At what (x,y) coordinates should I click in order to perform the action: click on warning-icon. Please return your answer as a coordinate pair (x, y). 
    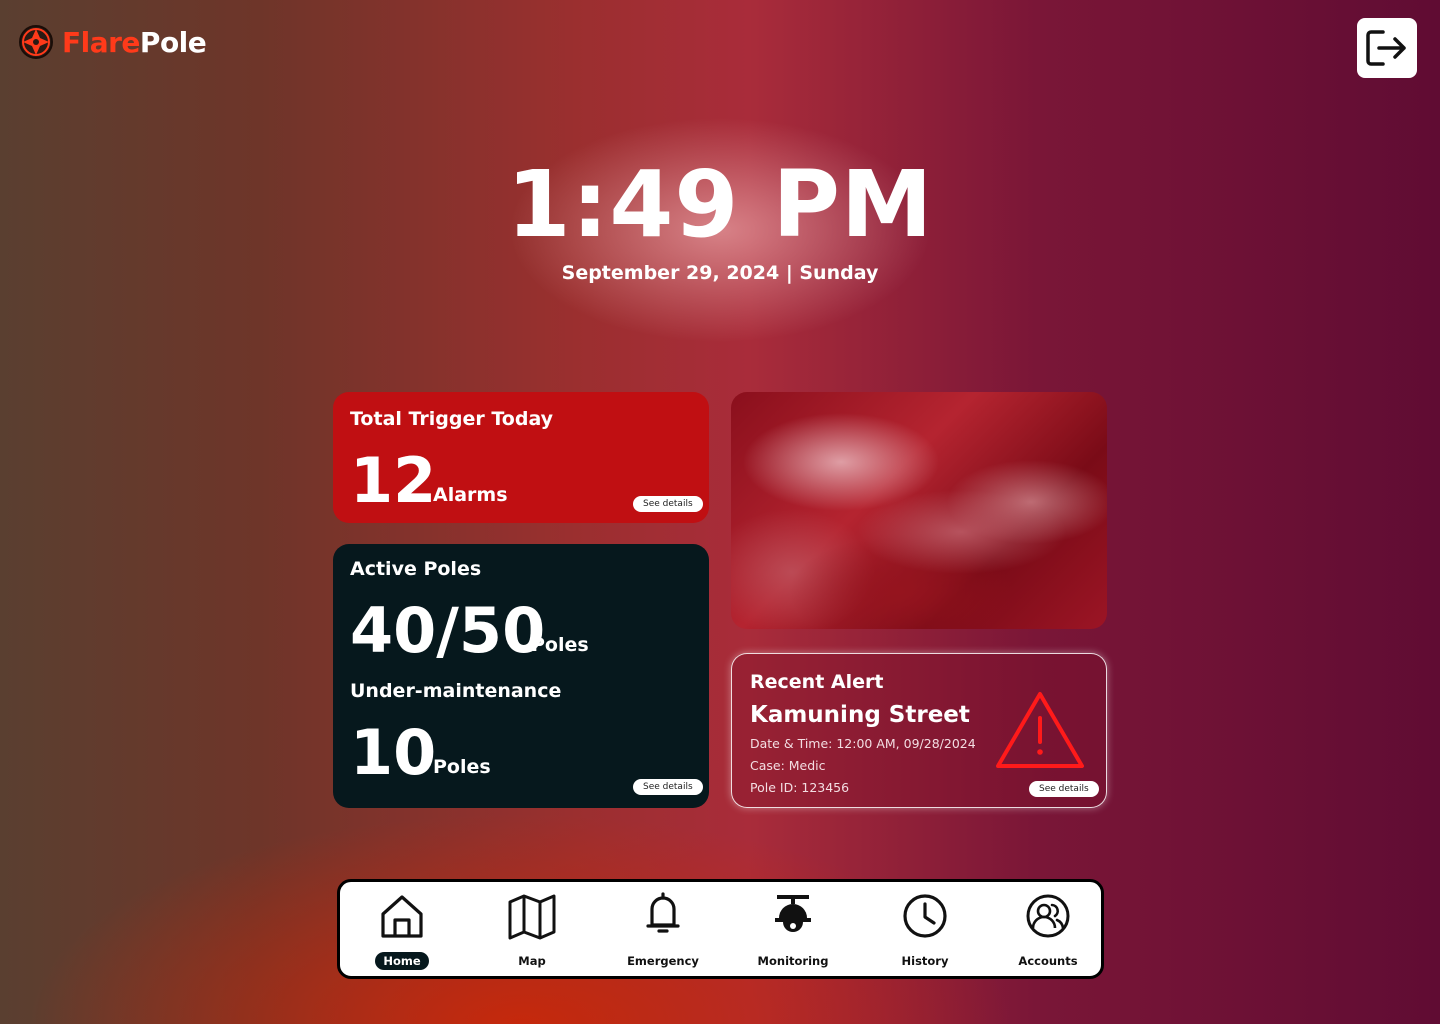
    Looking at the image, I should click on (1040, 730).